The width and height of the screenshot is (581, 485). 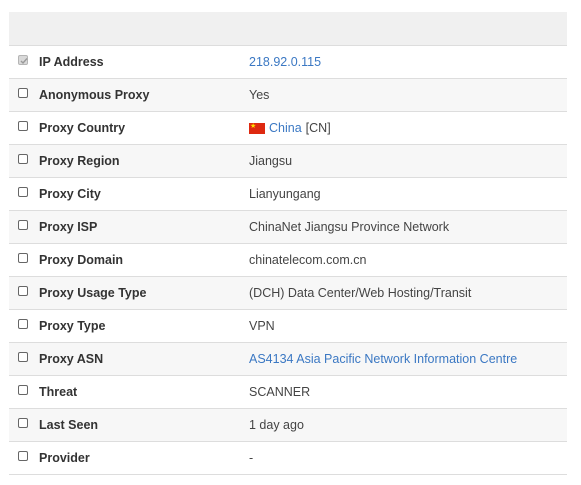 What do you see at coordinates (23, 93) in the screenshot?
I see `anonymous-proxy-checkbox` at bounding box center [23, 93].